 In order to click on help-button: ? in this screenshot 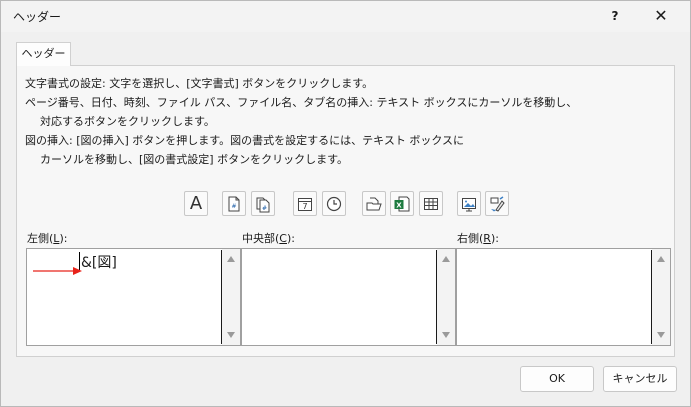, I will do `click(615, 16)`.